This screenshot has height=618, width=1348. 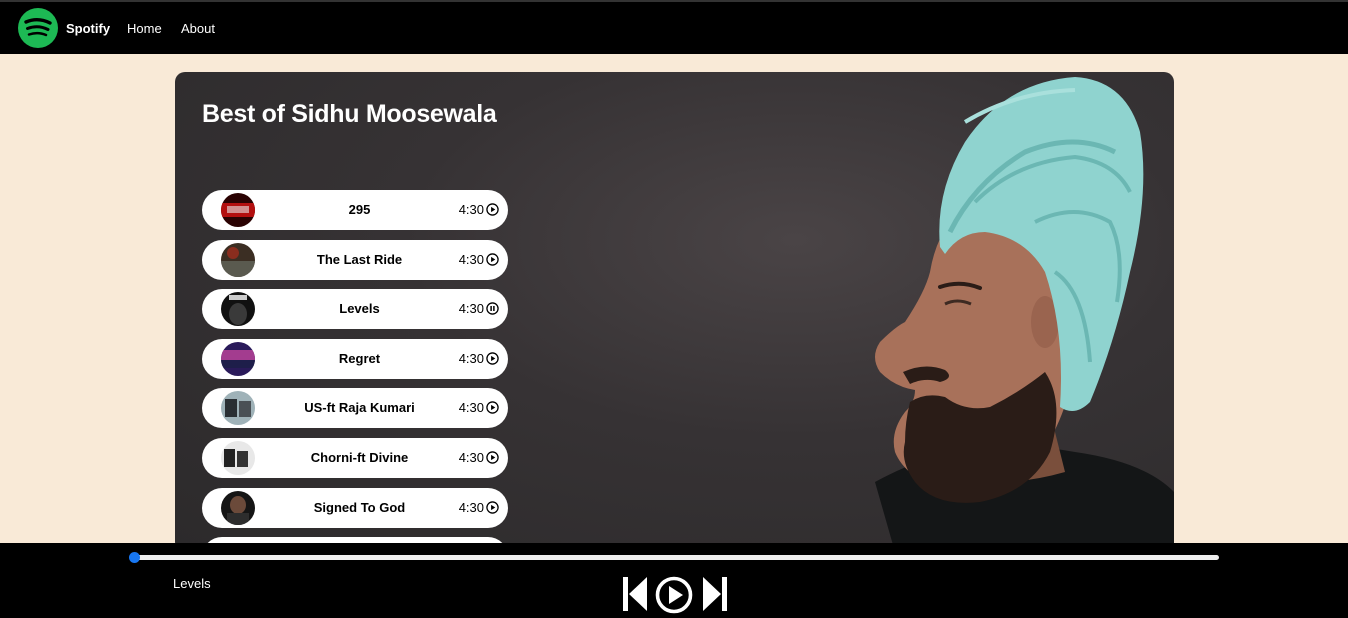 I want to click on now-playing-title: Levels, so click(x=192, y=583).